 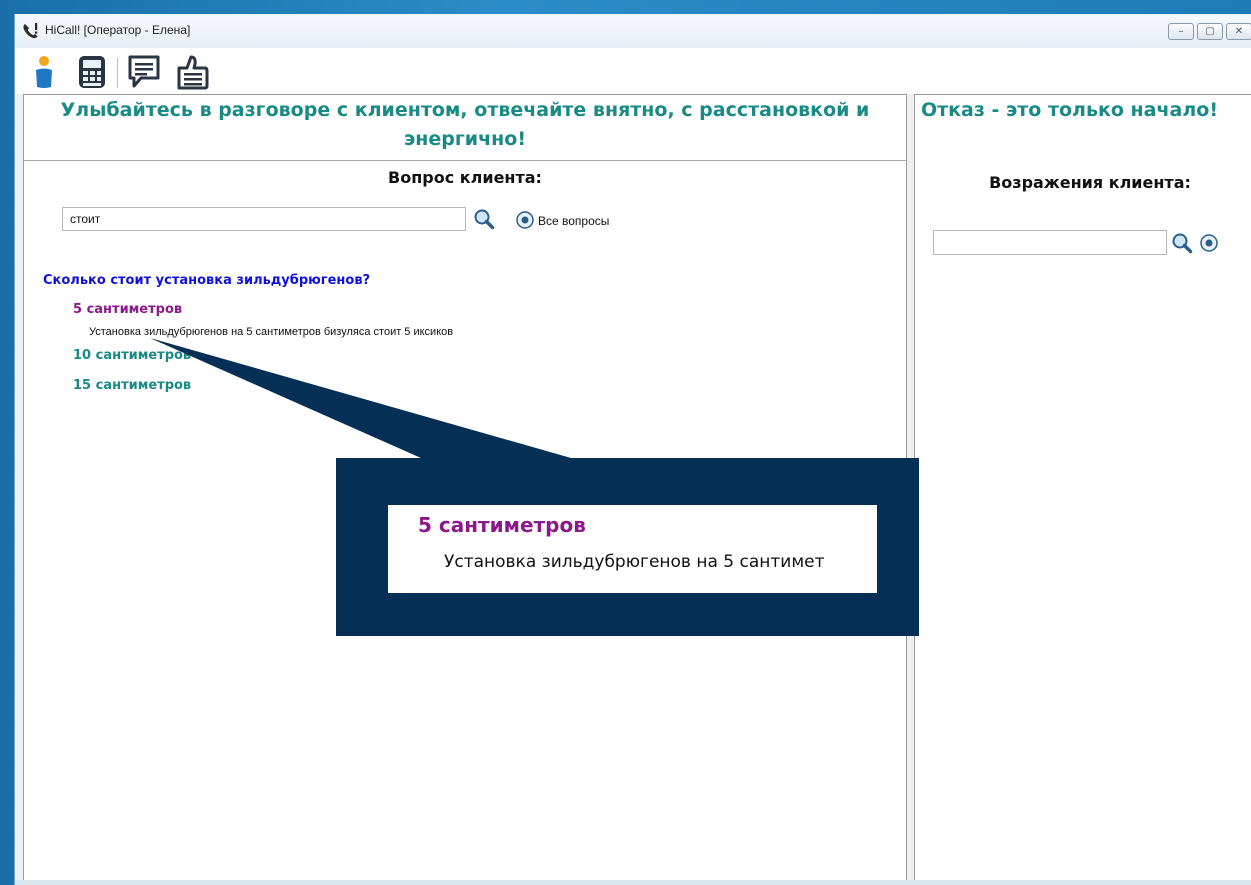 What do you see at coordinates (1090, 182) in the screenshot?
I see `objections-header: Возражения клиента:` at bounding box center [1090, 182].